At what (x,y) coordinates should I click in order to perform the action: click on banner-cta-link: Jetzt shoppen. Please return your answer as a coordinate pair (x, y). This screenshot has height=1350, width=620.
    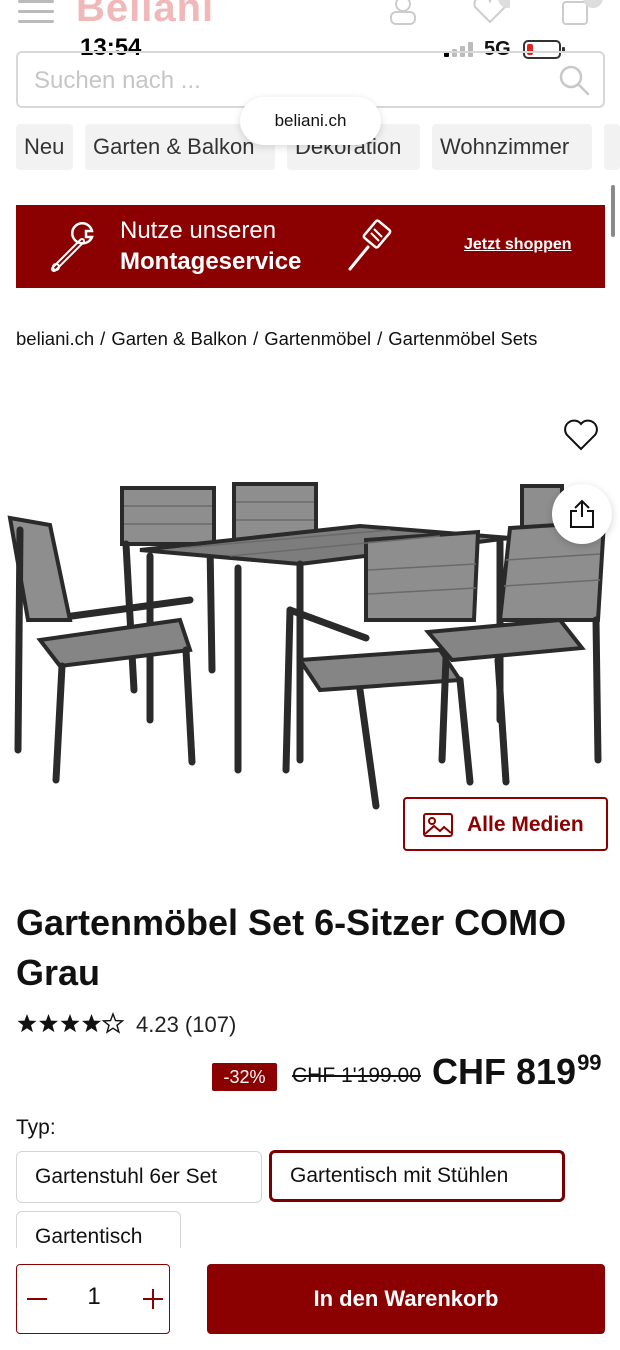
    Looking at the image, I should click on (518, 245).